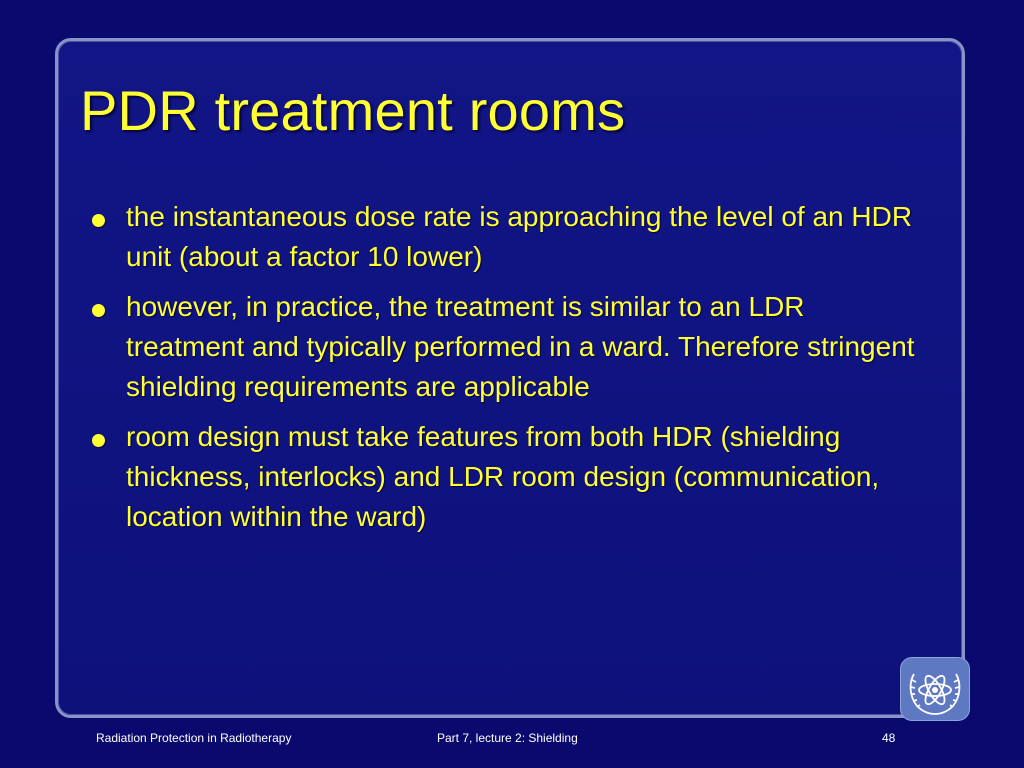 This screenshot has width=1024, height=768. What do you see at coordinates (353, 110) in the screenshot?
I see `slide-title: PDR treatment rooms` at bounding box center [353, 110].